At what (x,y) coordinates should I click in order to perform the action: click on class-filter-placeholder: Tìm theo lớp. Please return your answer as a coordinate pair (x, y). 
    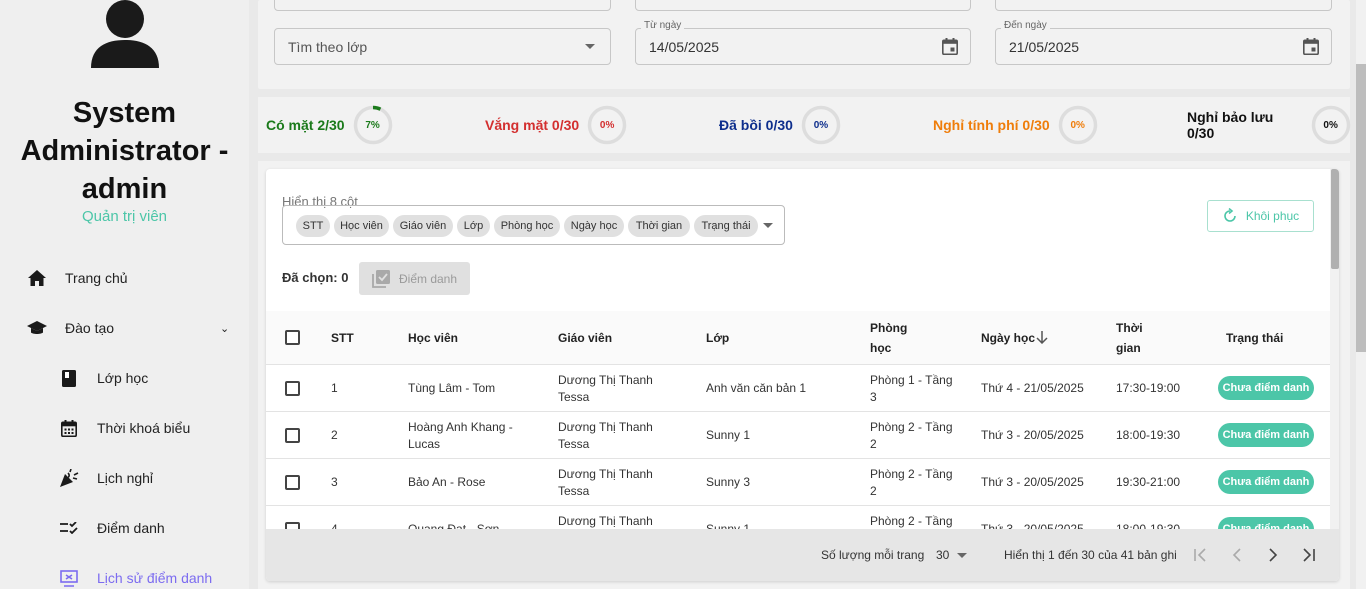
    Looking at the image, I should click on (328, 46).